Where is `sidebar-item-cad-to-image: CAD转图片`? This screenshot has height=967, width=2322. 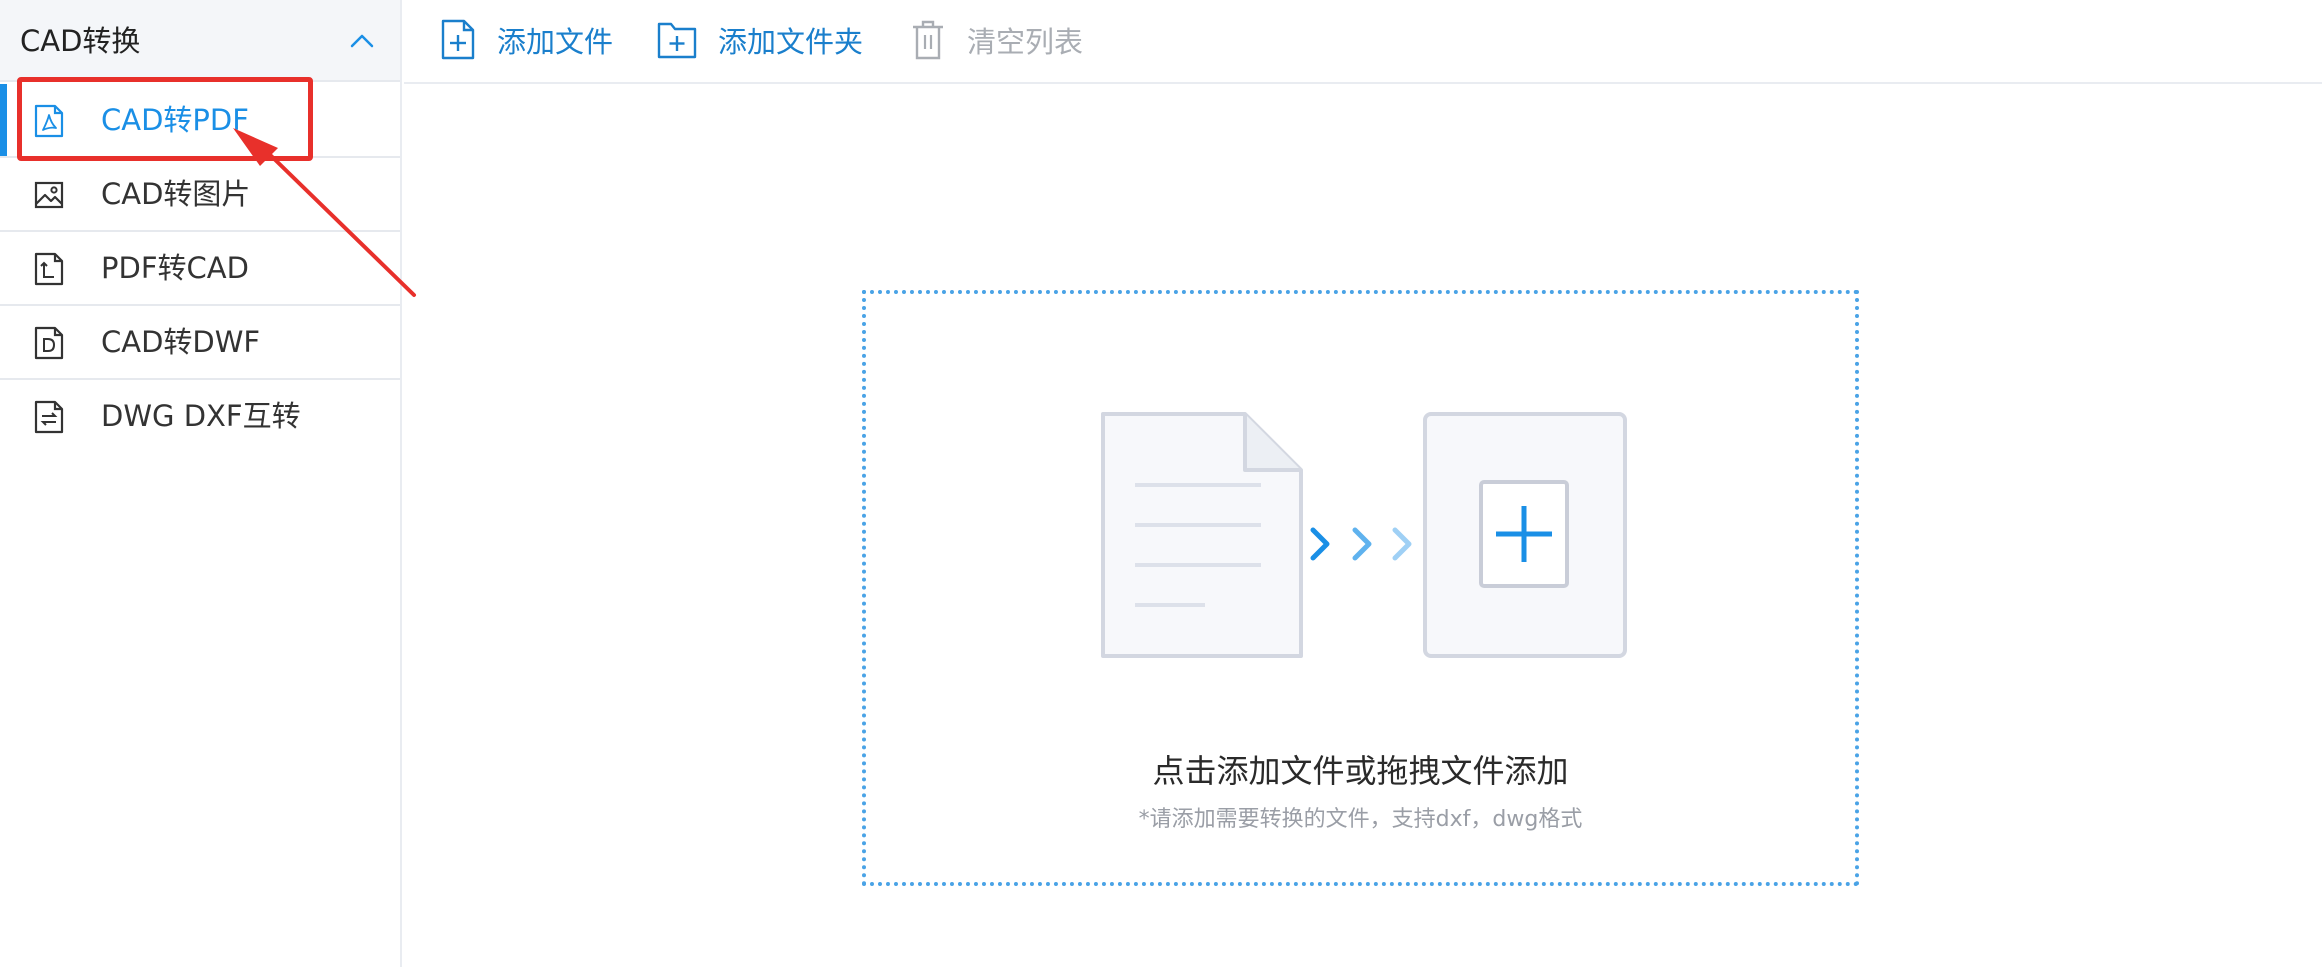
sidebar-item-cad-to-image: CAD转图片 is located at coordinates (200, 195).